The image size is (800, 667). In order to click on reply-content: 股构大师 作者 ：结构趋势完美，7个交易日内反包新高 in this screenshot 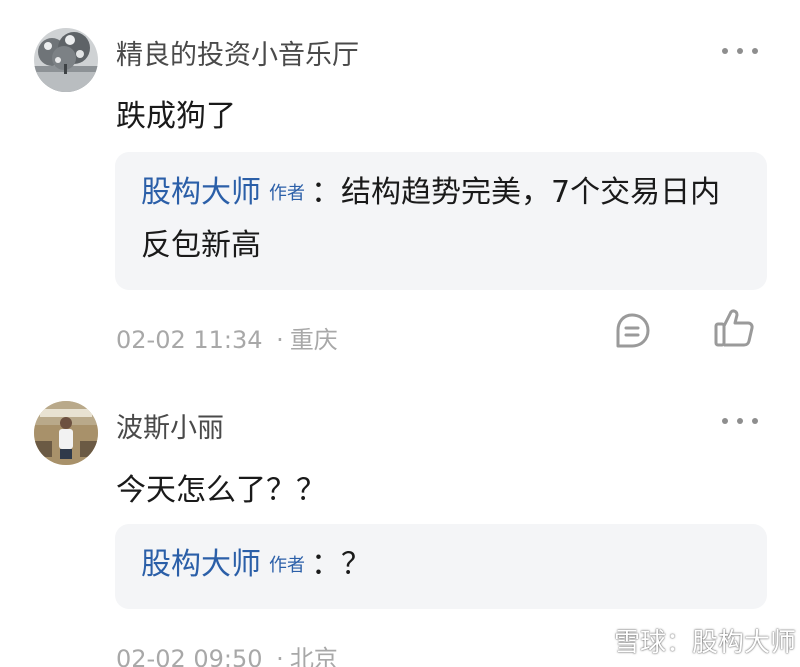, I will do `click(442, 219)`.